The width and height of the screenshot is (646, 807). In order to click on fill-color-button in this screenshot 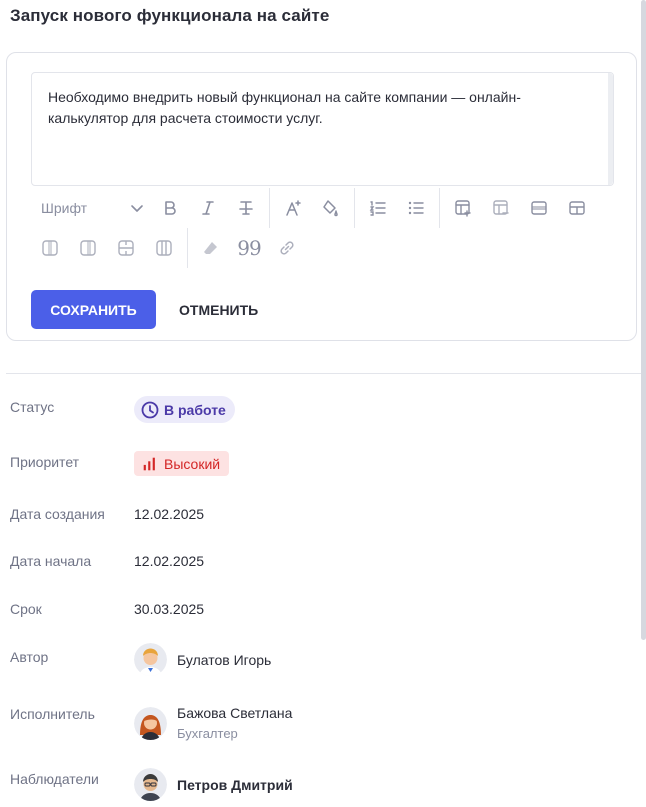, I will do `click(331, 208)`.